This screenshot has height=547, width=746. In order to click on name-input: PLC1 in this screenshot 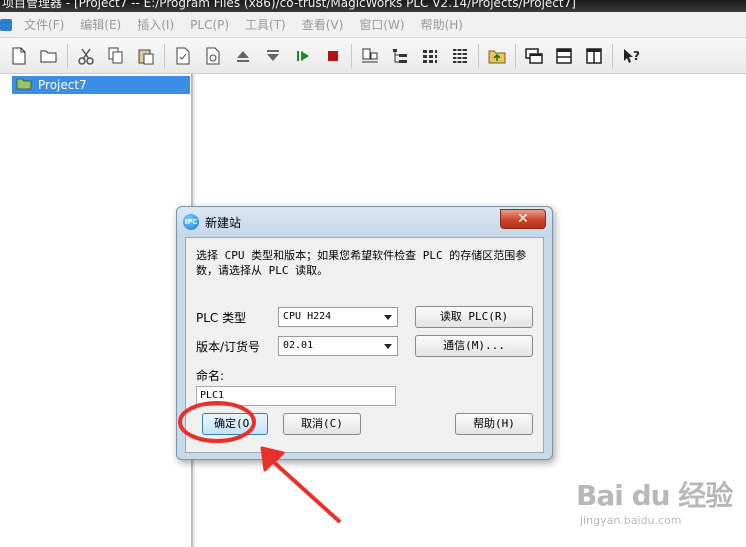, I will do `click(296, 396)`.